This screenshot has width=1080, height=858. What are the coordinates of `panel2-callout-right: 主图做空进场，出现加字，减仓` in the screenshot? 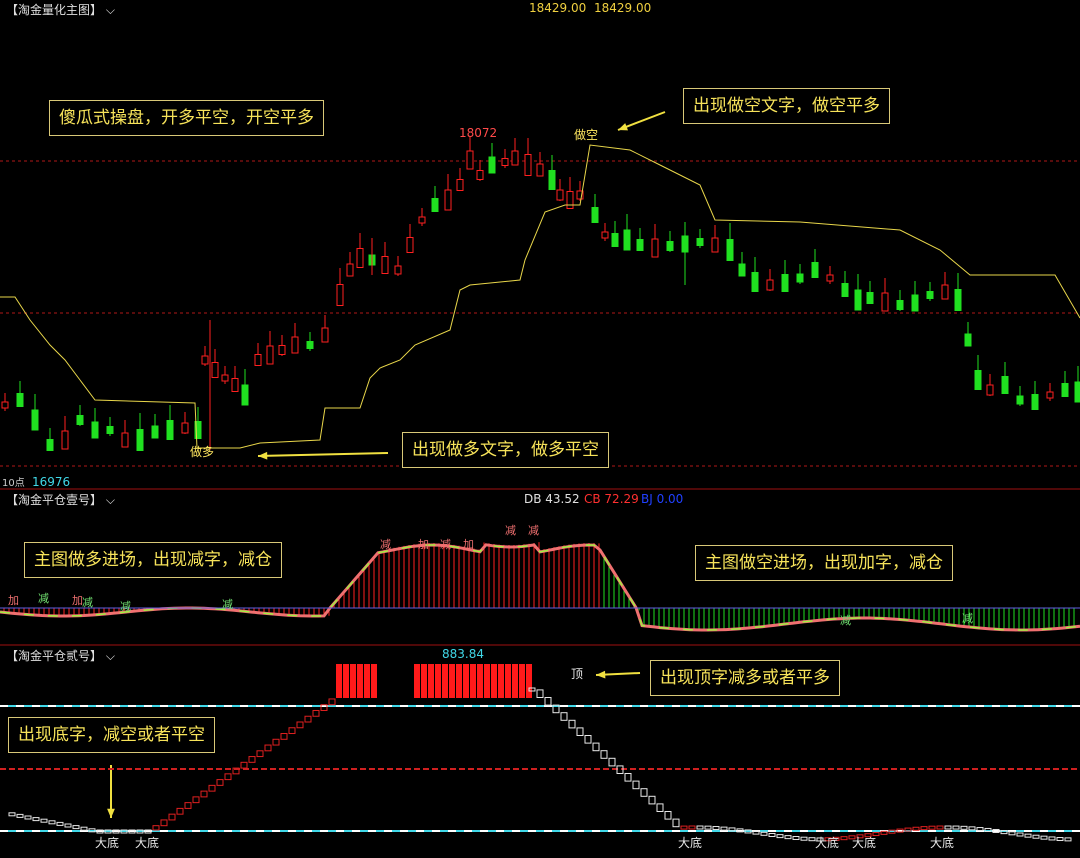 It's located at (824, 563).